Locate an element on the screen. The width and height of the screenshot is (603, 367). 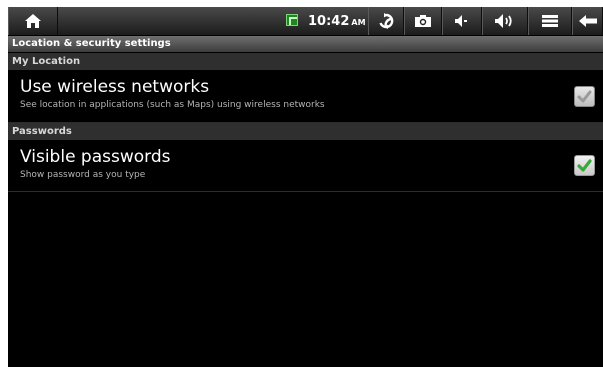
clock-time: 10:42 is located at coordinates (329, 21).